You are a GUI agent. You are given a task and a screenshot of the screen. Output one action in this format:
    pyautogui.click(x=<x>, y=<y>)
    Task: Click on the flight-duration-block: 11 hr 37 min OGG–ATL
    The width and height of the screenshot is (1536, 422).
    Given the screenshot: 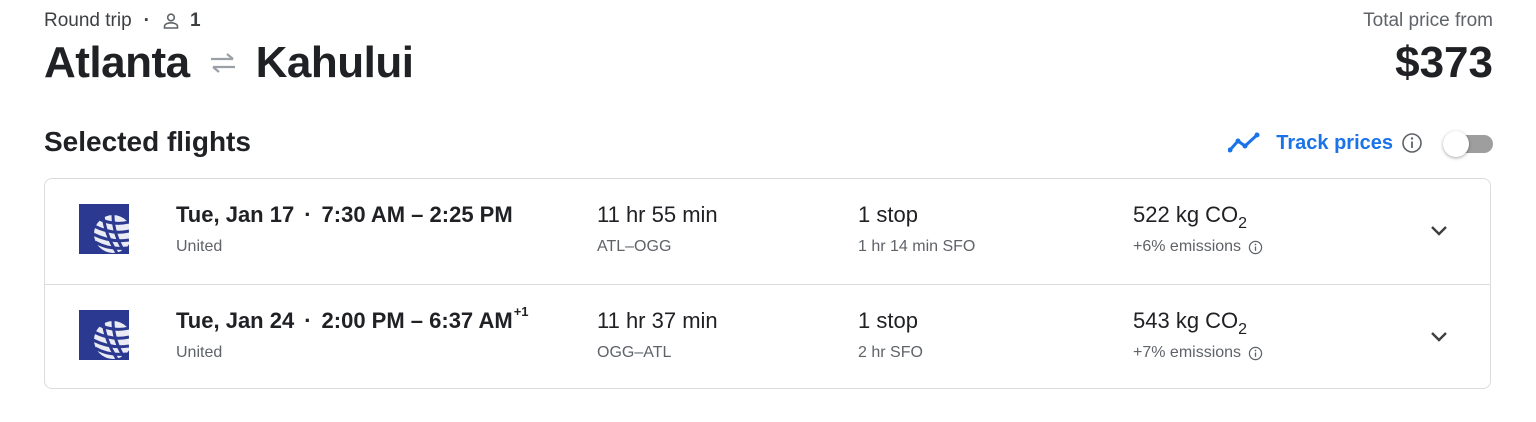 What is the action you would take?
    pyautogui.click(x=657, y=335)
    